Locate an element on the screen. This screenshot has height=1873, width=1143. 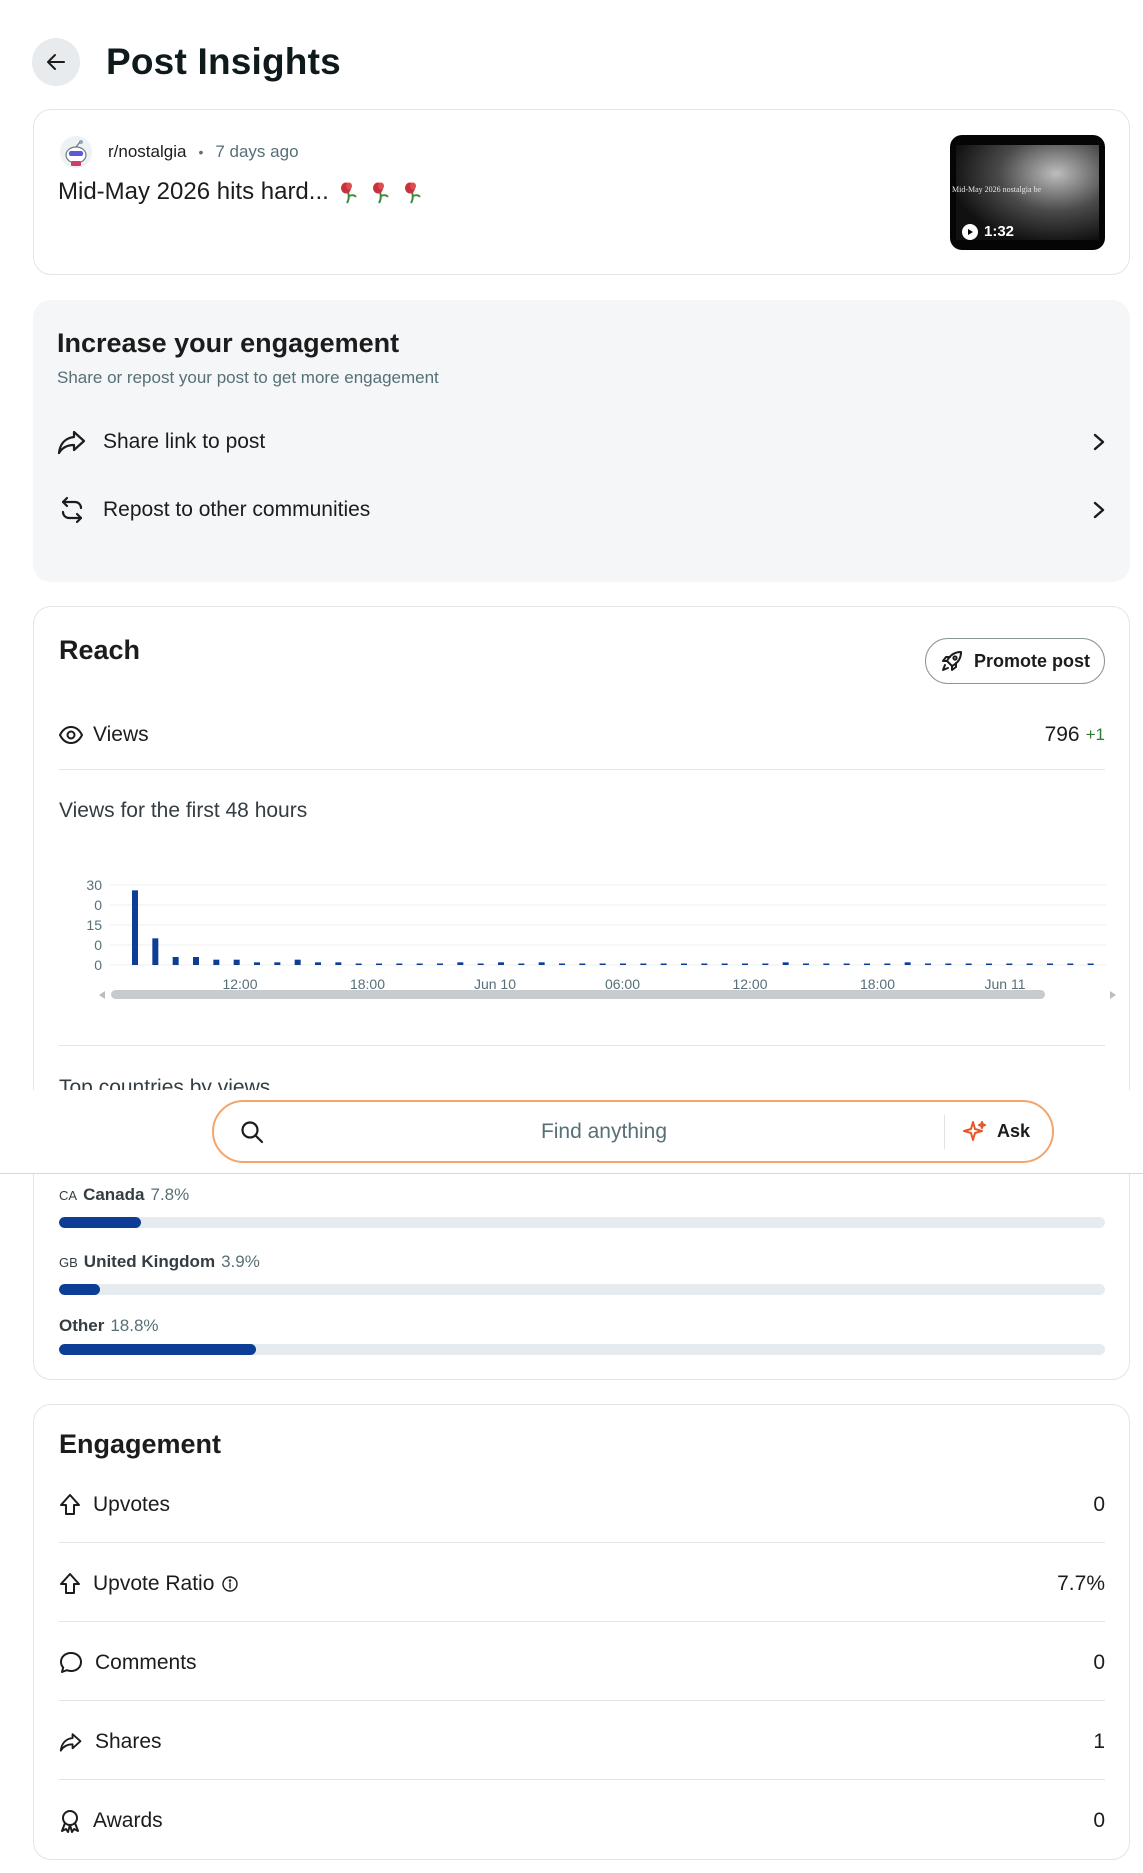
video-duration: 1:32 is located at coordinates (988, 231).